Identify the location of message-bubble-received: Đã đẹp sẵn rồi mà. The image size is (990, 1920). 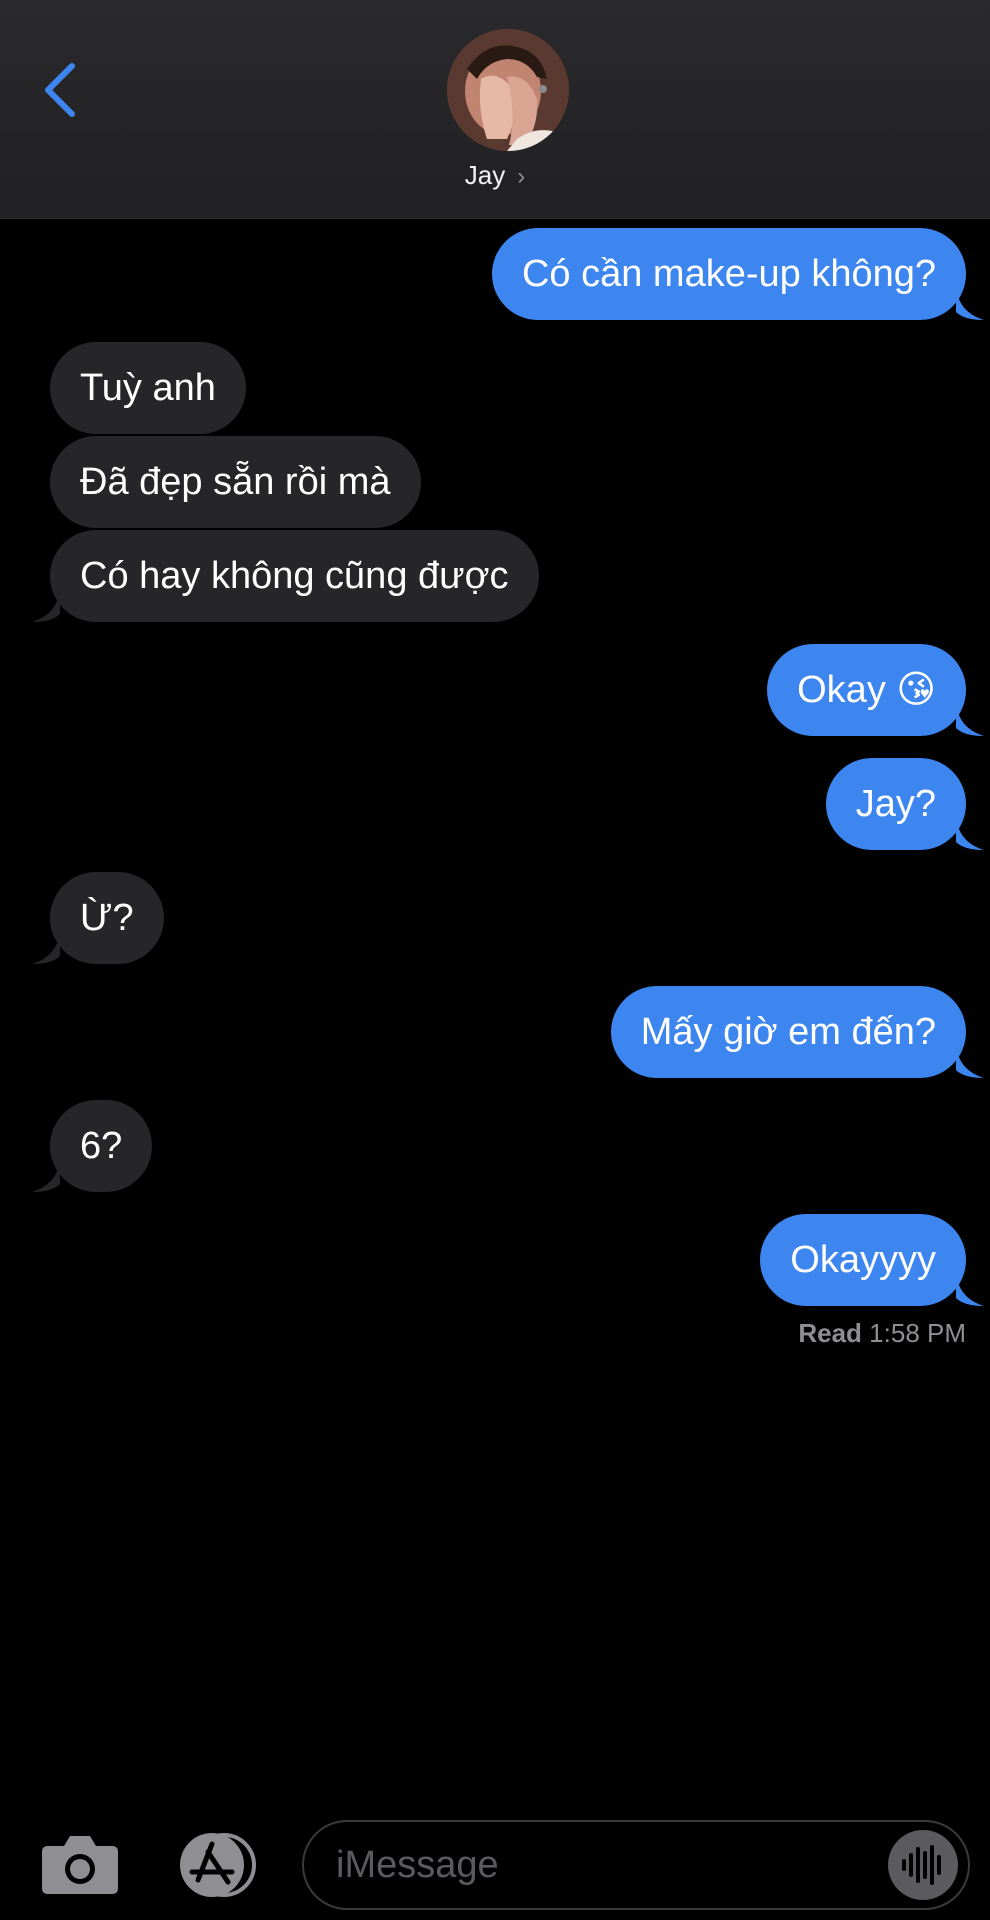
(235, 482).